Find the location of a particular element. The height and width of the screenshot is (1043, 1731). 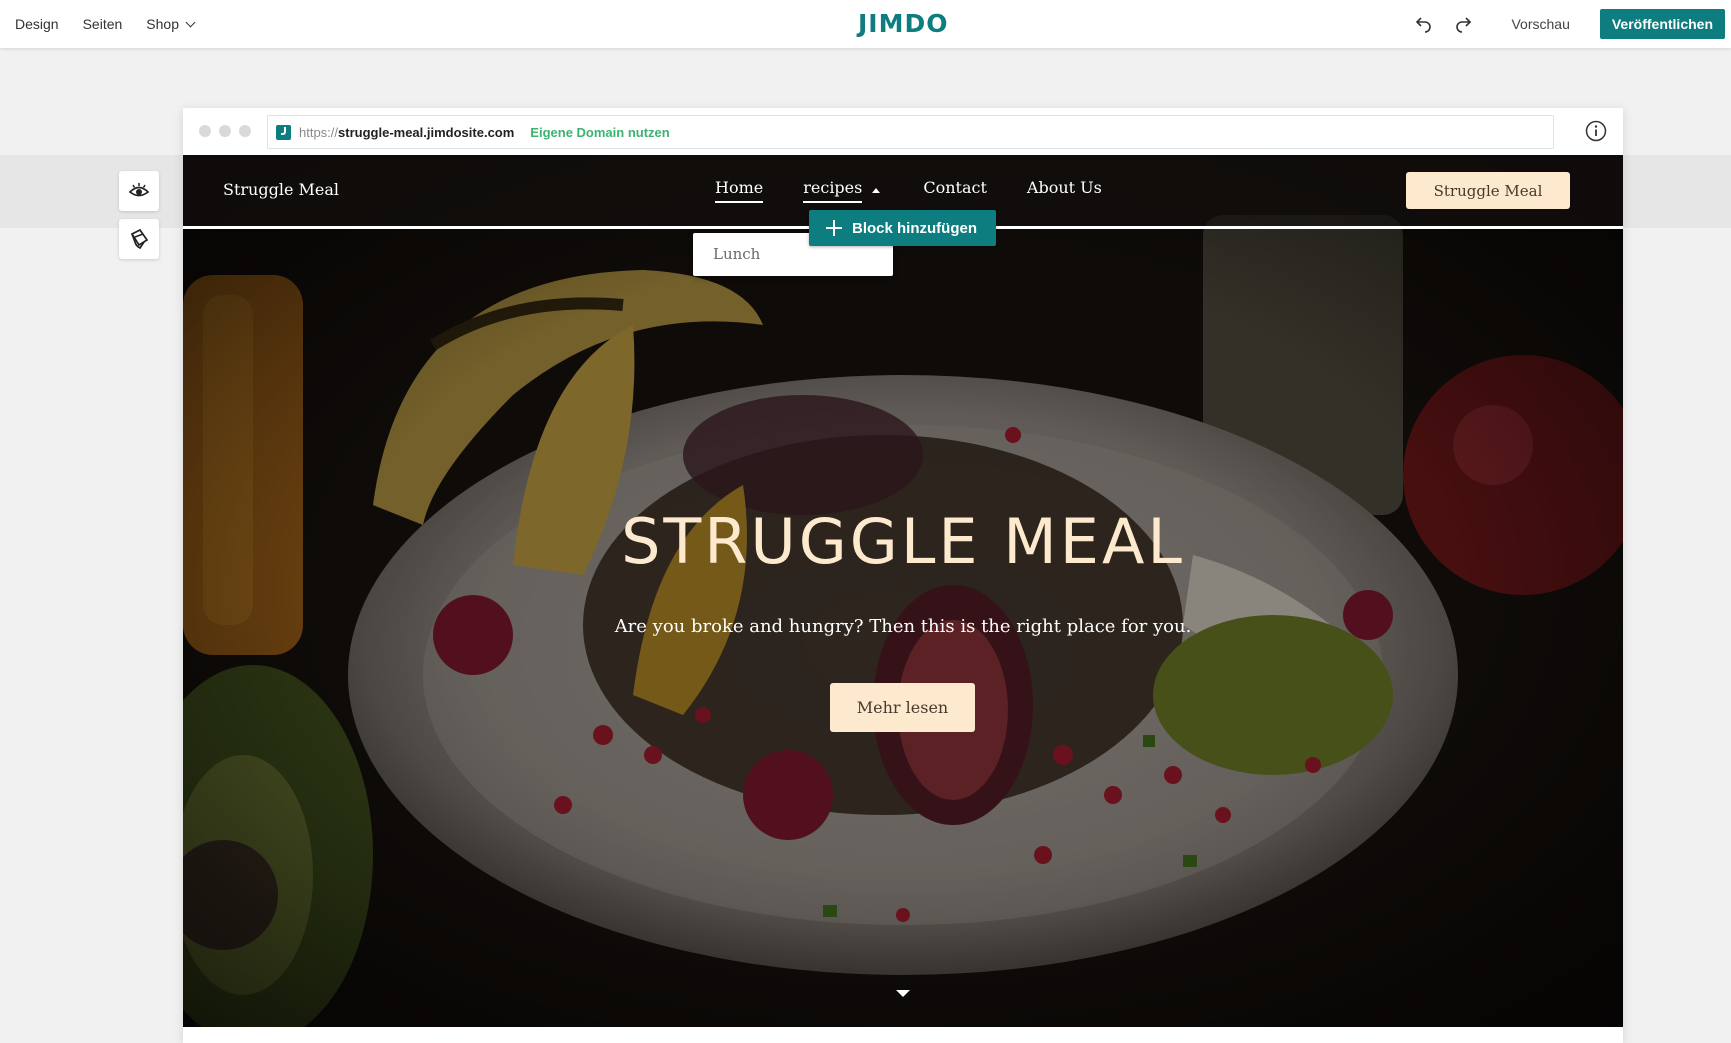

jimdo-logo: JIMDO is located at coordinates (903, 23).